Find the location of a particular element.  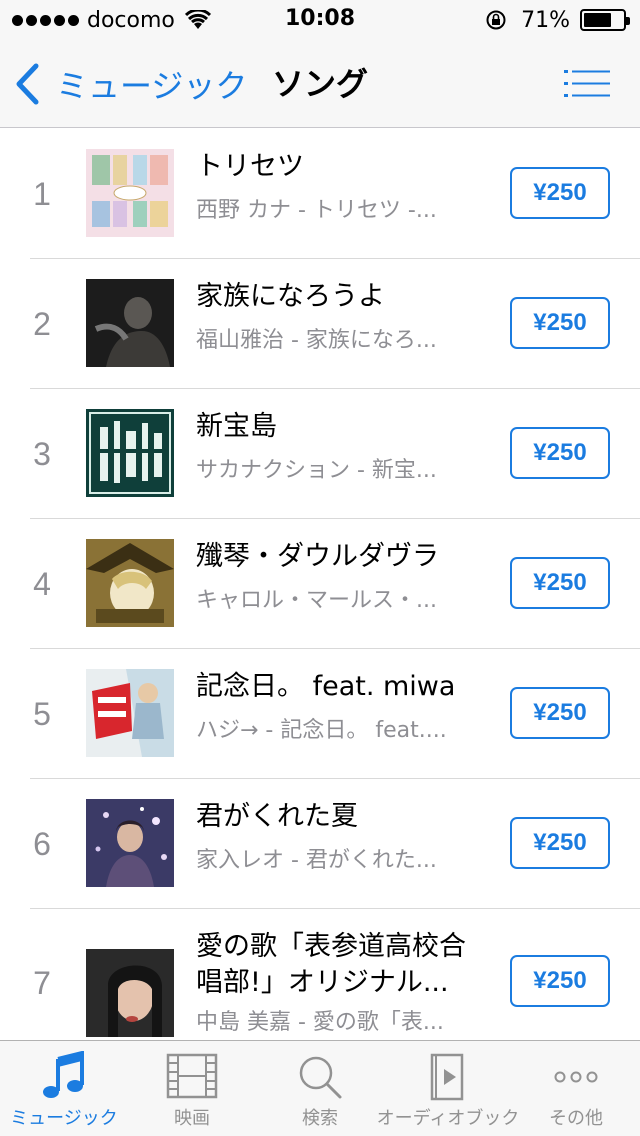

song-row-4: 4 殲琴・ダウルダヴラ キャロル・マールス・... ¥250 is located at coordinates (320, 584).